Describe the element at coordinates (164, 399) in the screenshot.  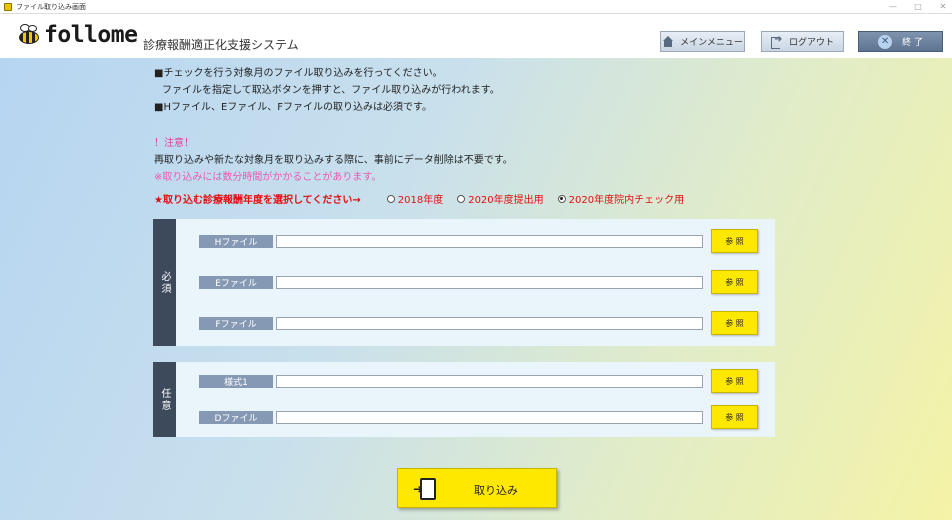
I see `optional-side-label: 任意` at that location.